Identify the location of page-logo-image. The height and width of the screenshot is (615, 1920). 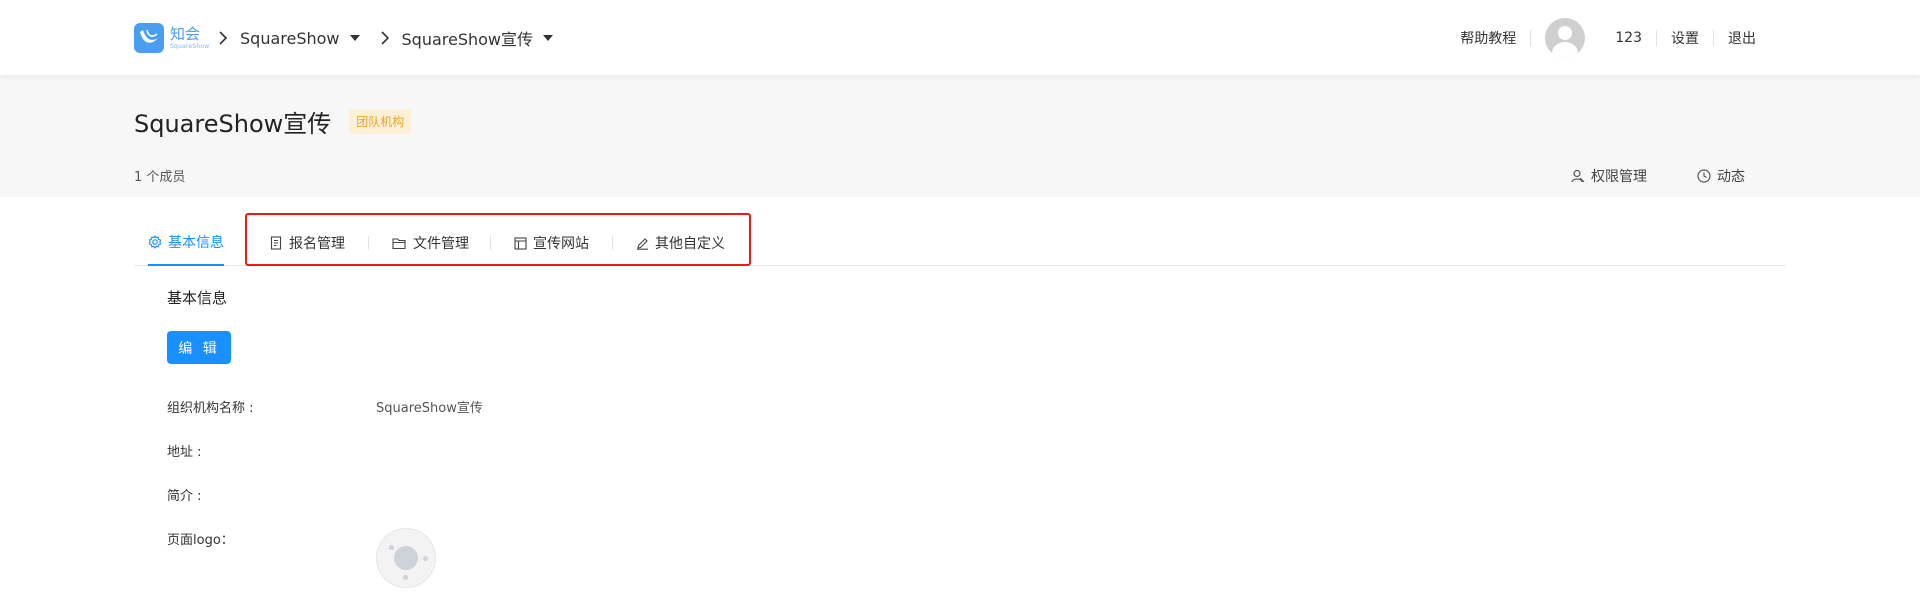
(406, 558).